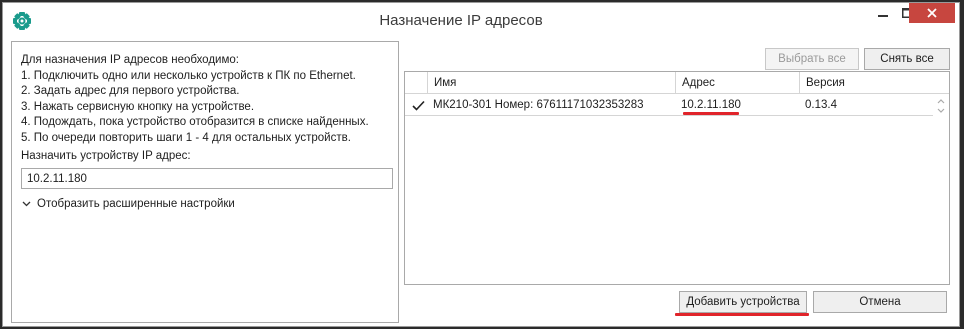 The height and width of the screenshot is (329, 964). What do you see at coordinates (737, 83) in the screenshot?
I see `column-header-address: Адрес` at bounding box center [737, 83].